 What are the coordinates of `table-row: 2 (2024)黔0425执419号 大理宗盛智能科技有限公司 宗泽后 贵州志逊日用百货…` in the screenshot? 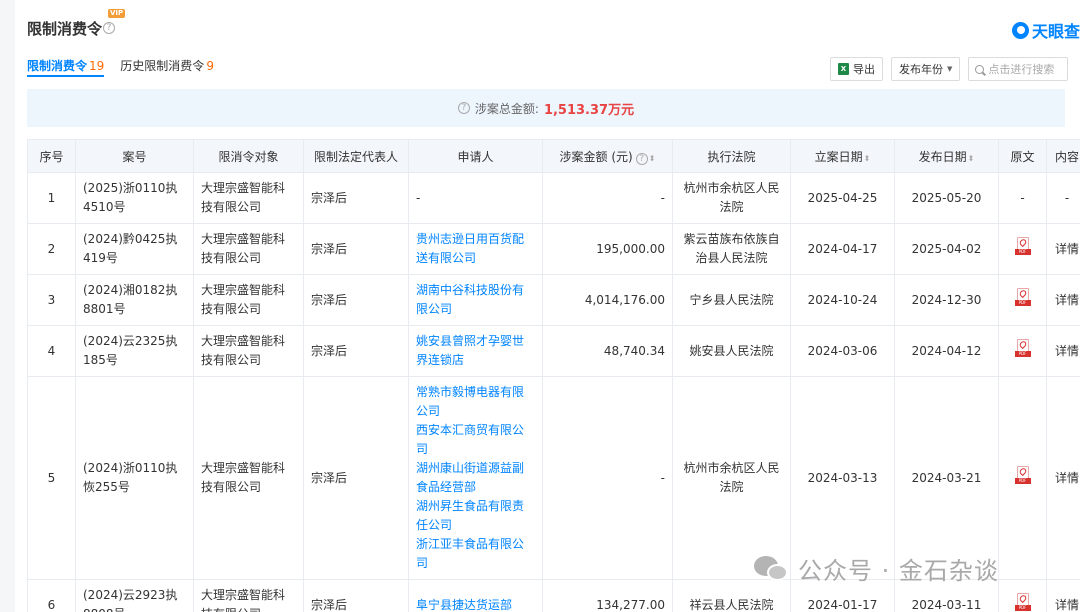 It's located at (553, 249).